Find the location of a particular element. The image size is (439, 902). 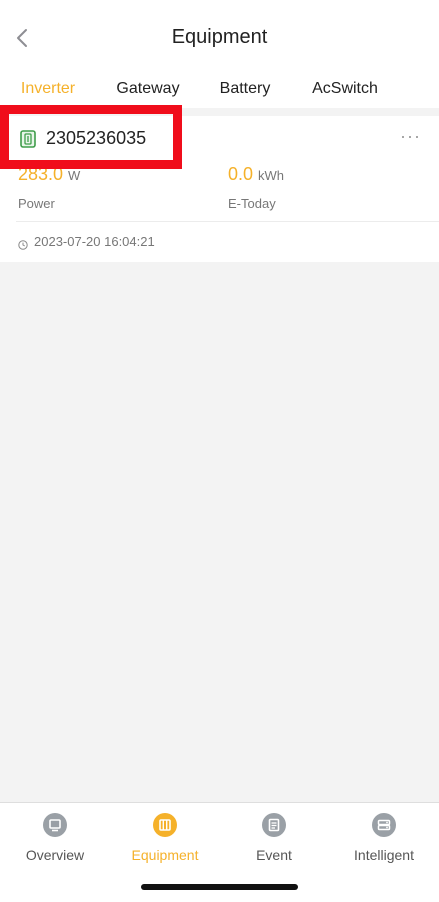

inverter-status-icon is located at coordinates (28, 139).